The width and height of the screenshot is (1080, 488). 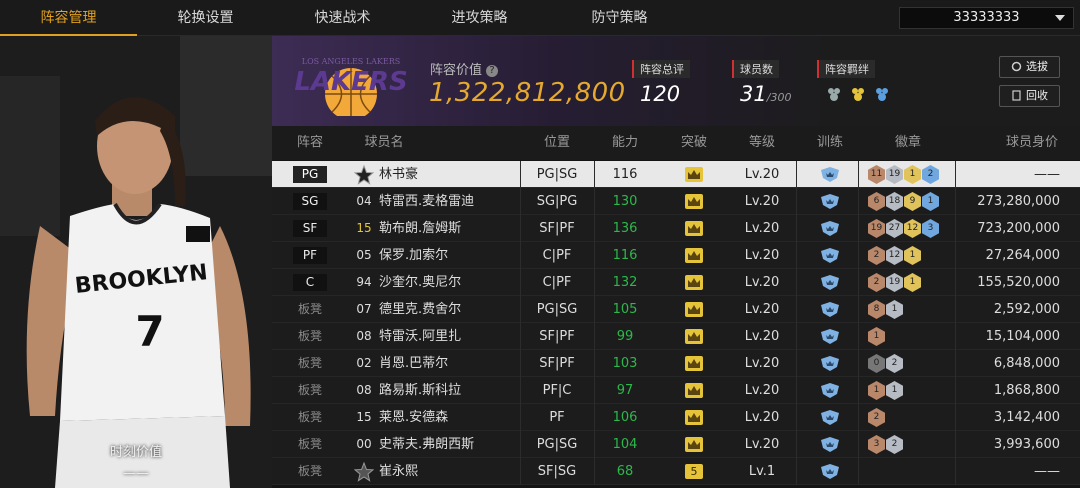 I want to click on table-row: C 94 沙奎尔.奥尼尔 C|PF 132 Lv.20 2 19 1 155,520,000, so click(x=676, y=282).